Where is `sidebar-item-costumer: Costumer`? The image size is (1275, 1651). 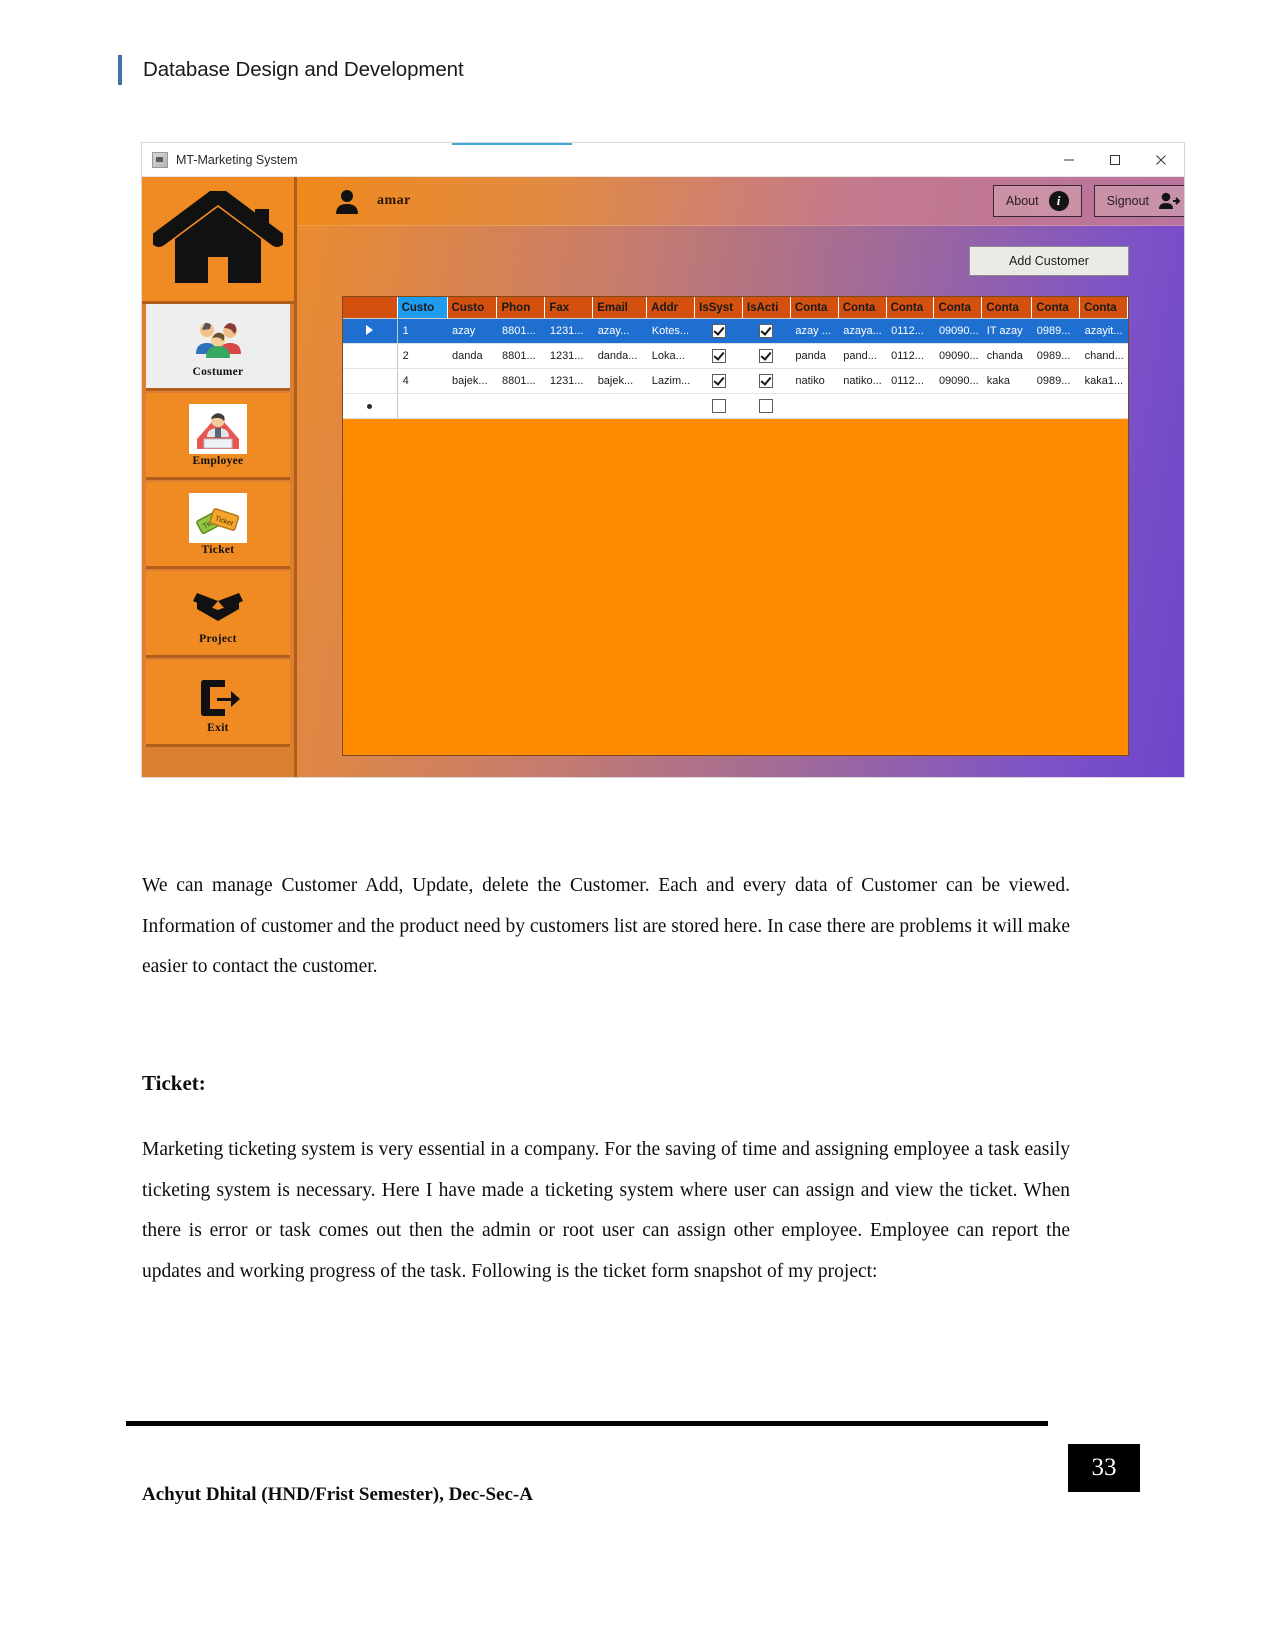
sidebar-item-costumer: Costumer is located at coordinates (218, 347).